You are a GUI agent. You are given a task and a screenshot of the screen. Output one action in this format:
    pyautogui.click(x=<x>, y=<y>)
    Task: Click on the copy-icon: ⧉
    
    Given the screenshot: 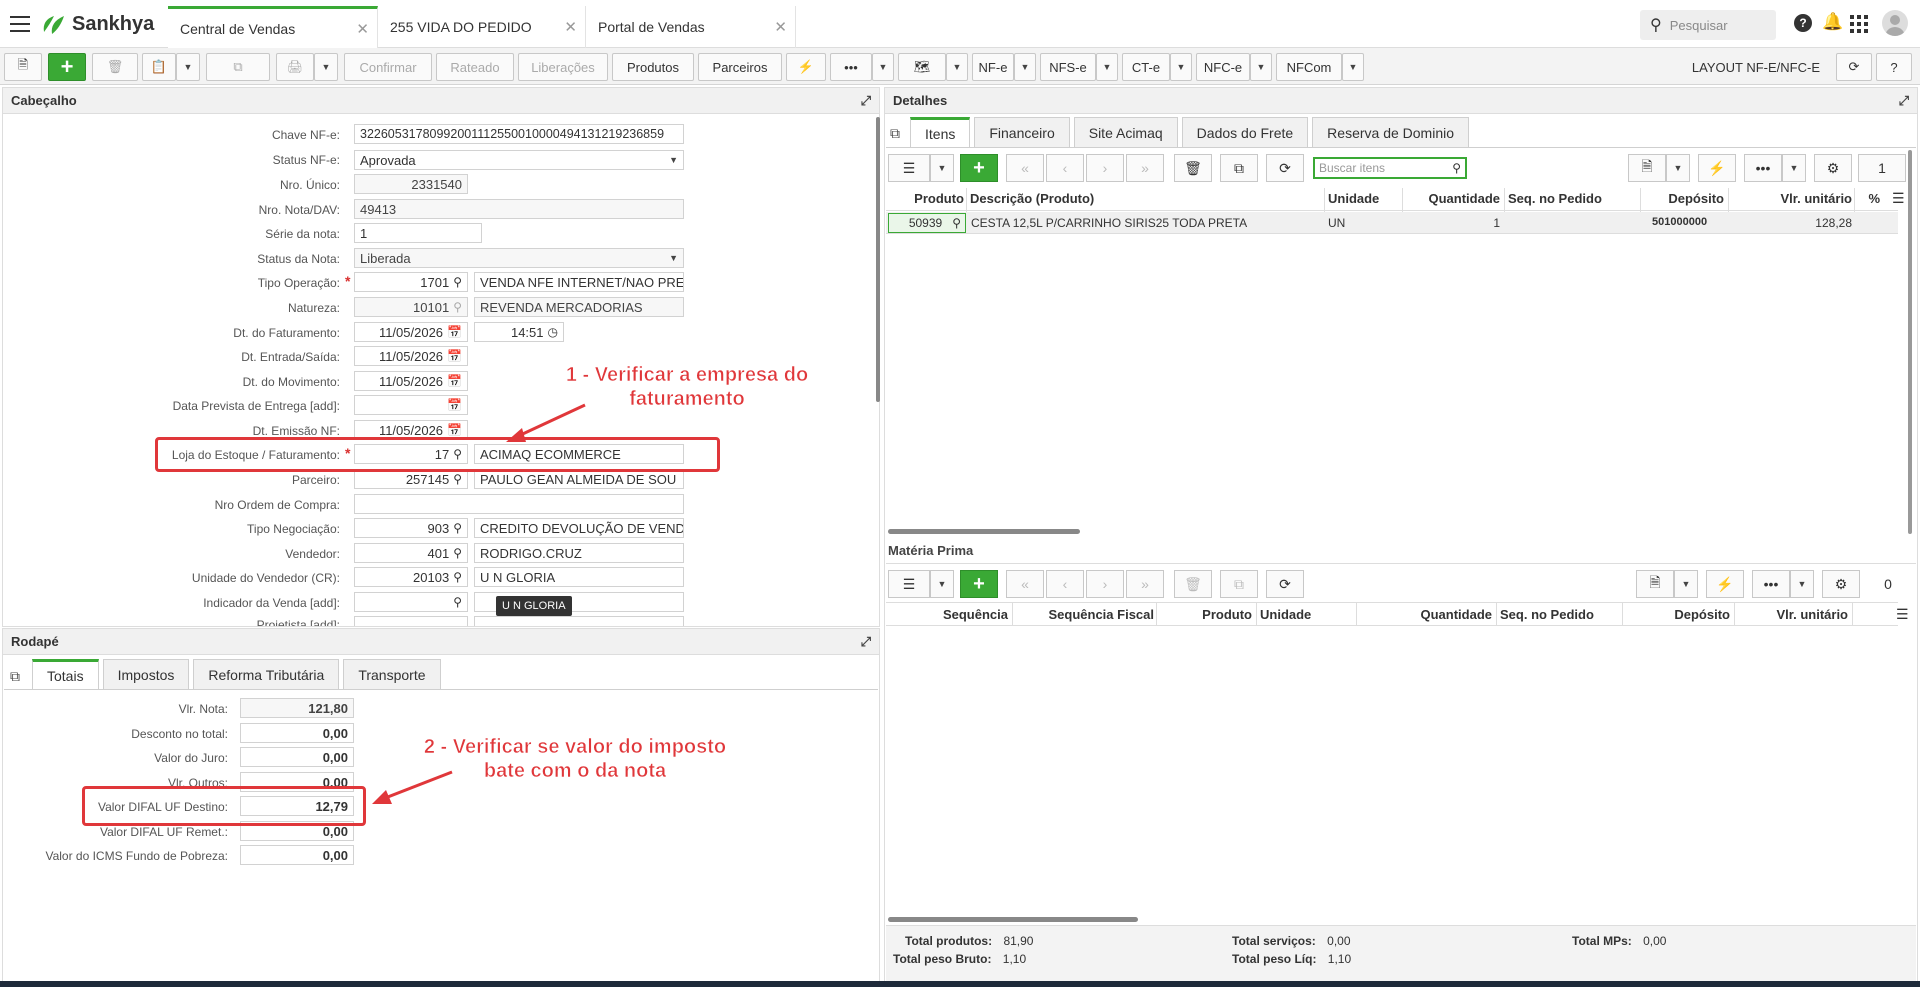 What is the action you would take?
    pyautogui.click(x=238, y=67)
    